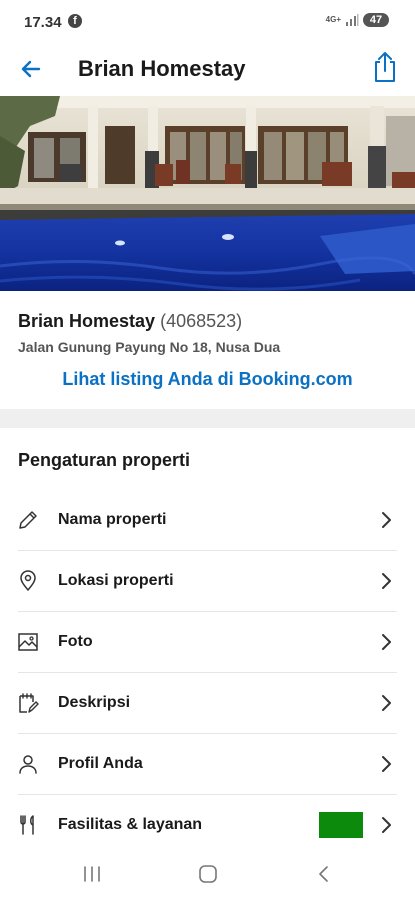  Describe the element at coordinates (92, 874) in the screenshot. I see `recent-apps-icon` at that location.